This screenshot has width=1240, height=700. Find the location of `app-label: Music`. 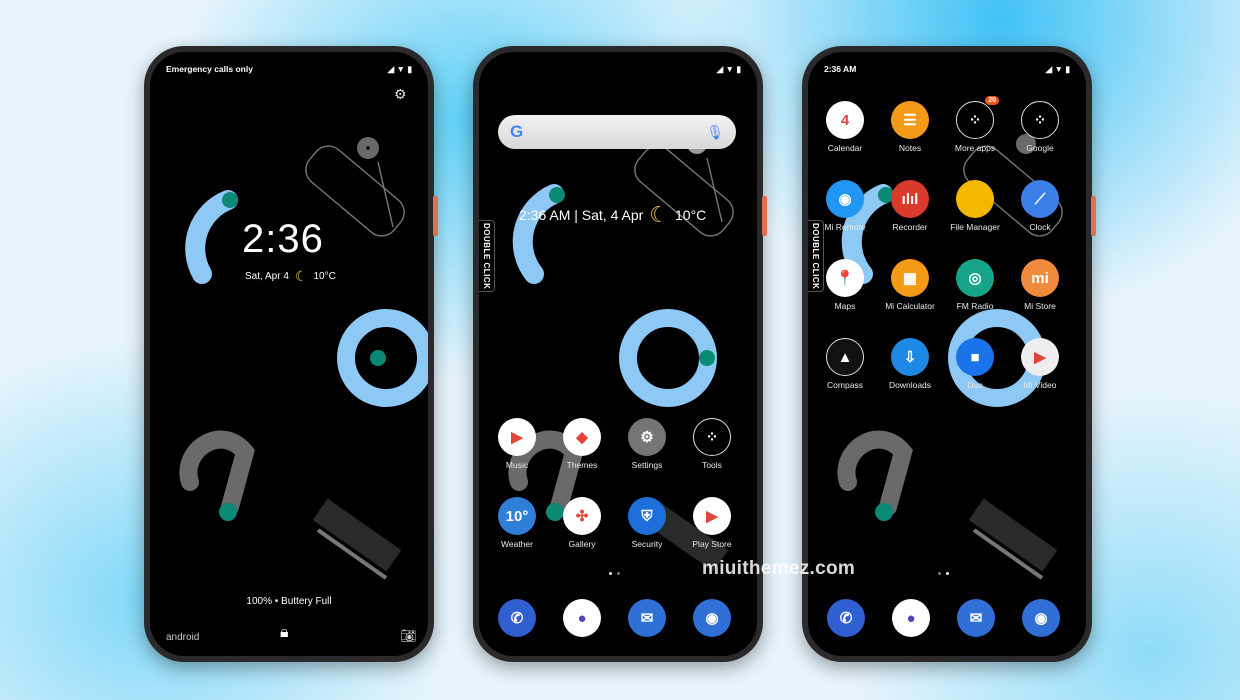

app-label: Music is located at coordinates (517, 465).